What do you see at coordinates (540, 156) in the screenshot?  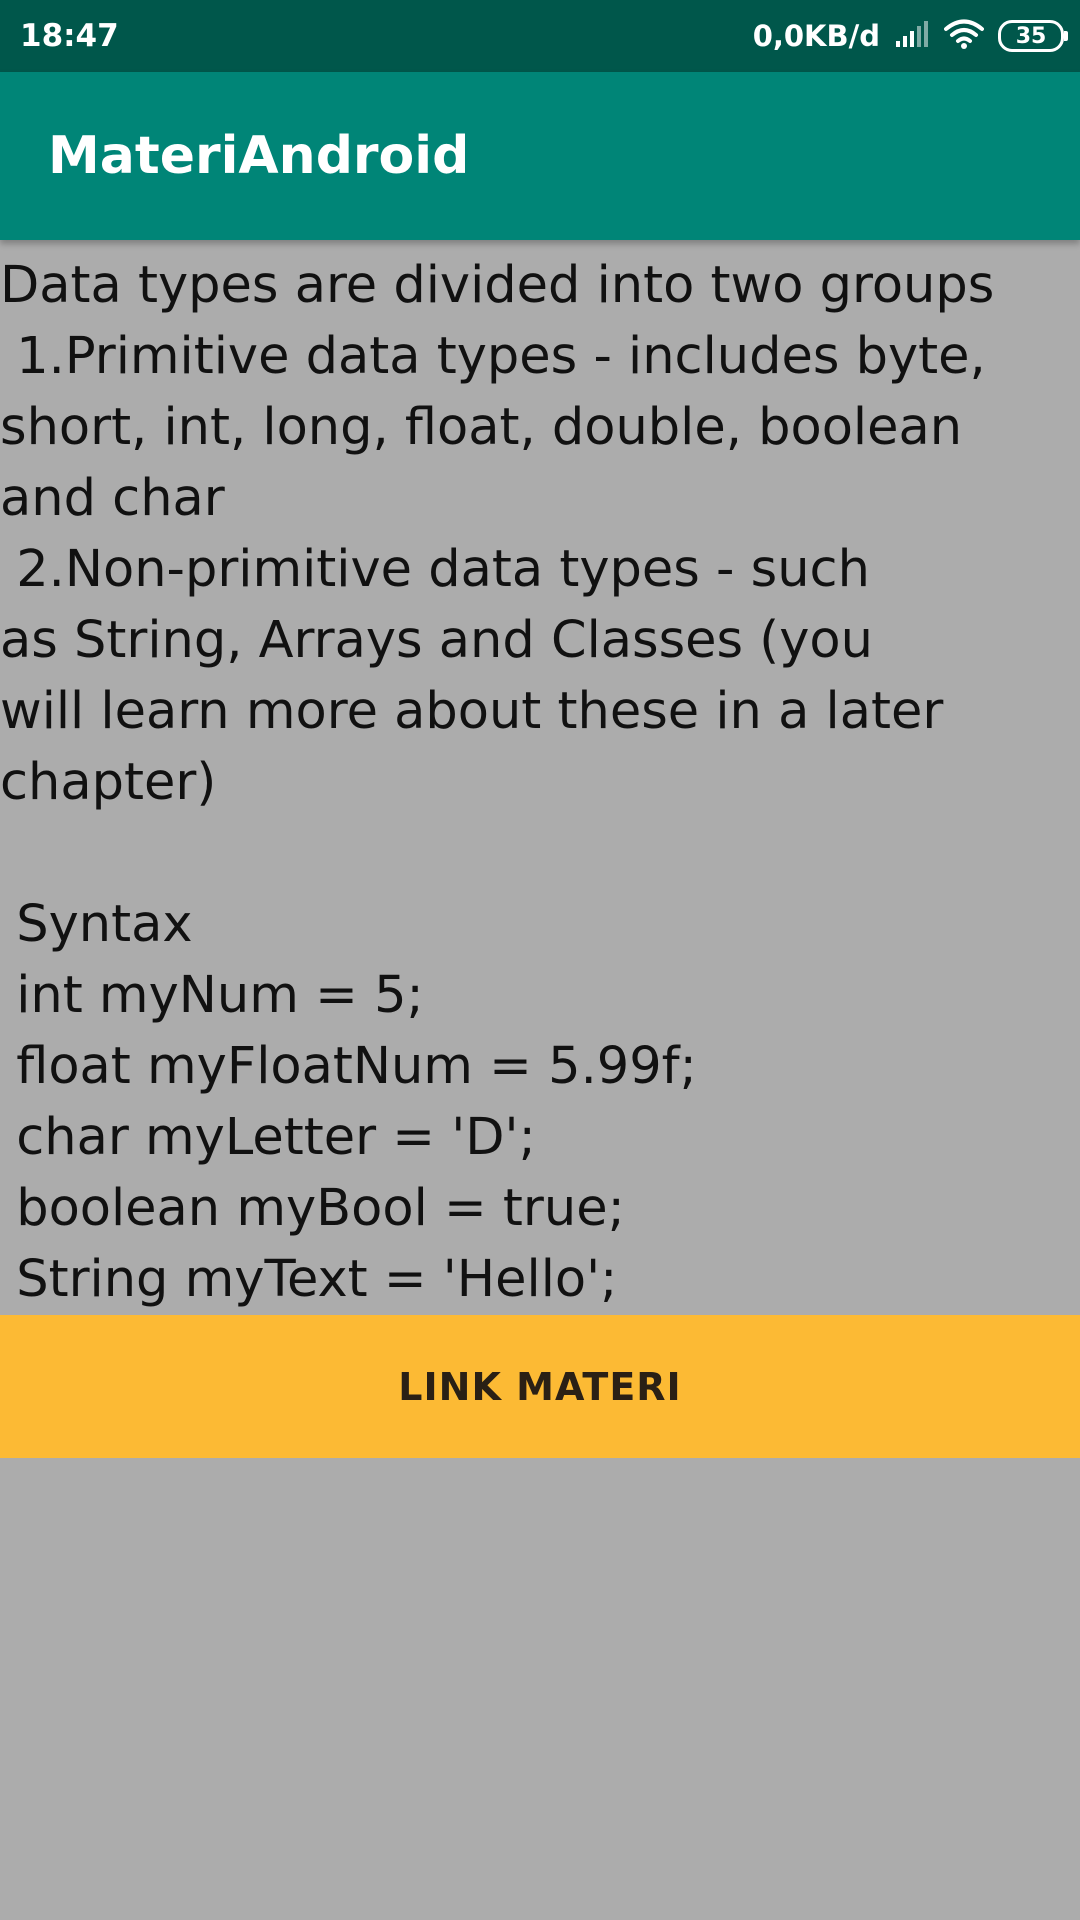 I see `app-bar: MateriAndroid` at bounding box center [540, 156].